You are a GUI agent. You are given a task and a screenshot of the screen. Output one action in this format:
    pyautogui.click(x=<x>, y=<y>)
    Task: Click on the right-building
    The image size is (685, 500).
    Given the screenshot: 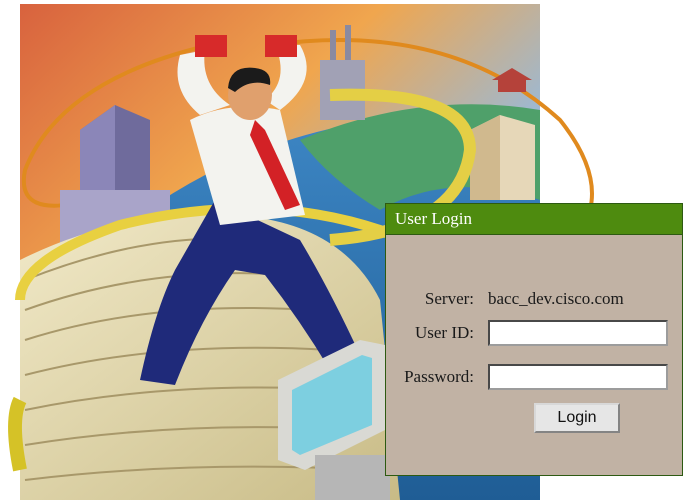 What is the action you would take?
    pyautogui.click(x=502, y=157)
    